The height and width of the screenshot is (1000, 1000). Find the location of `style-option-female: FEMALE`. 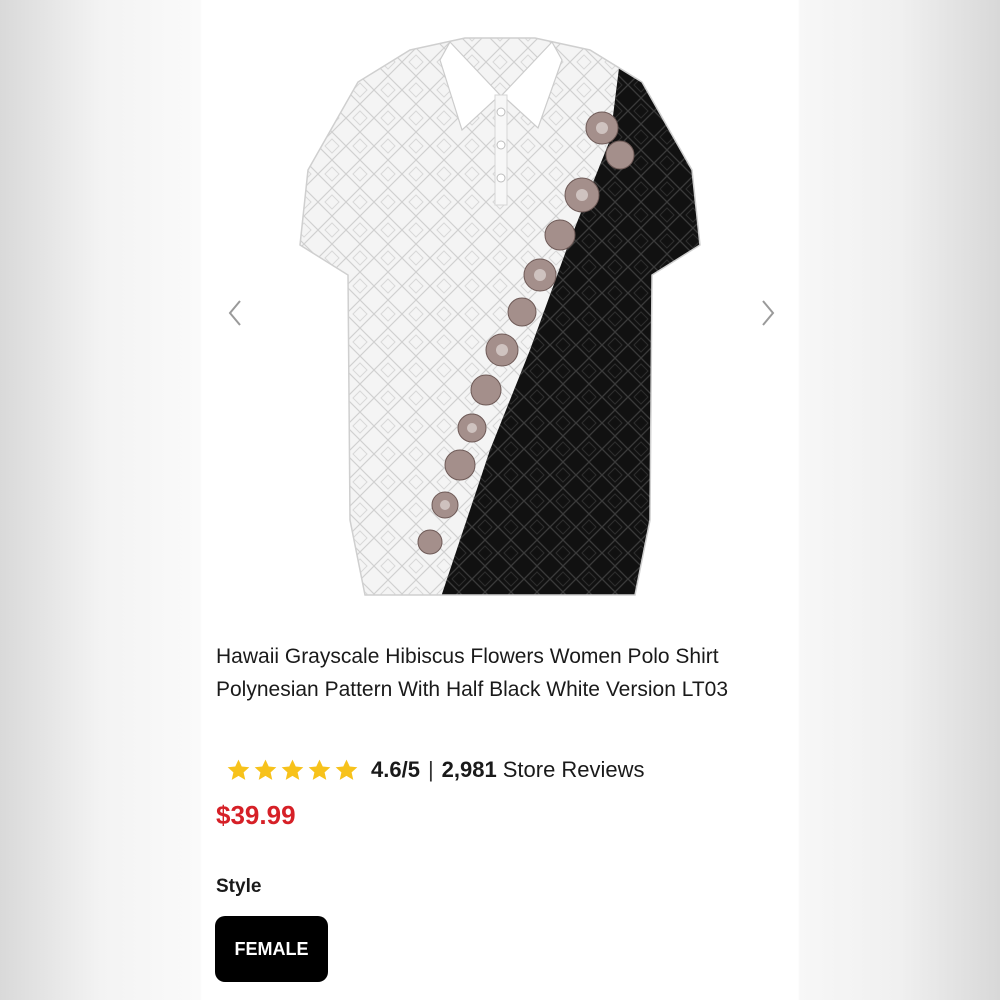

style-option-female: FEMALE is located at coordinates (271, 949).